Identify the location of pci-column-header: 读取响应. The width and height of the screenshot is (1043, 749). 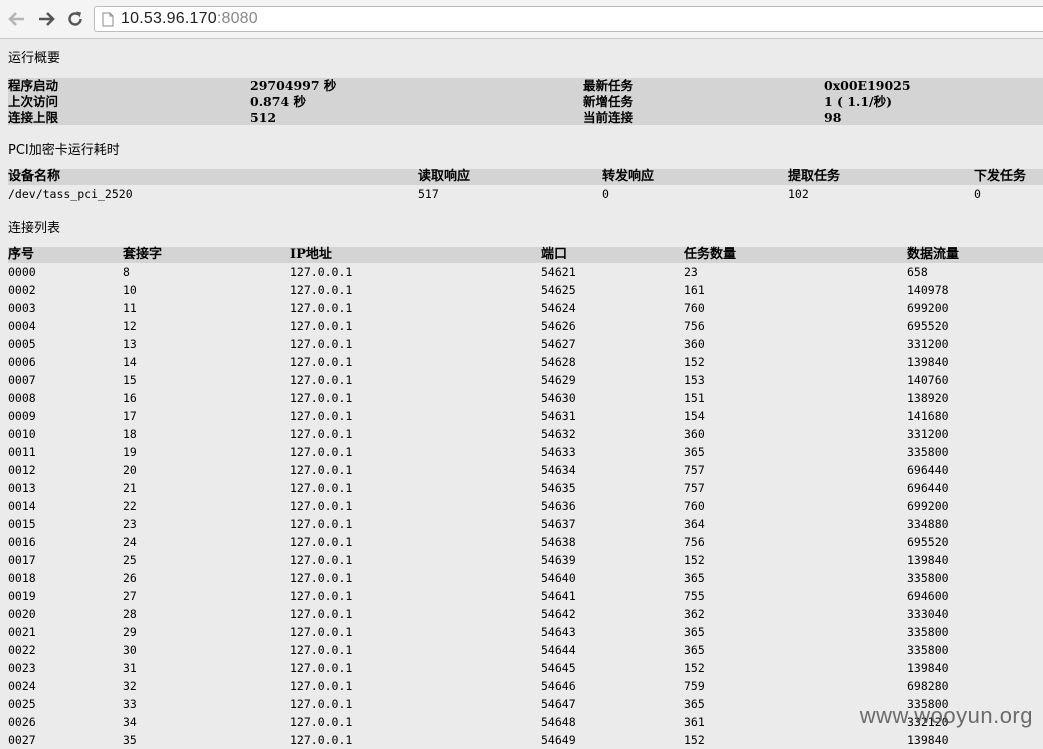
(444, 176).